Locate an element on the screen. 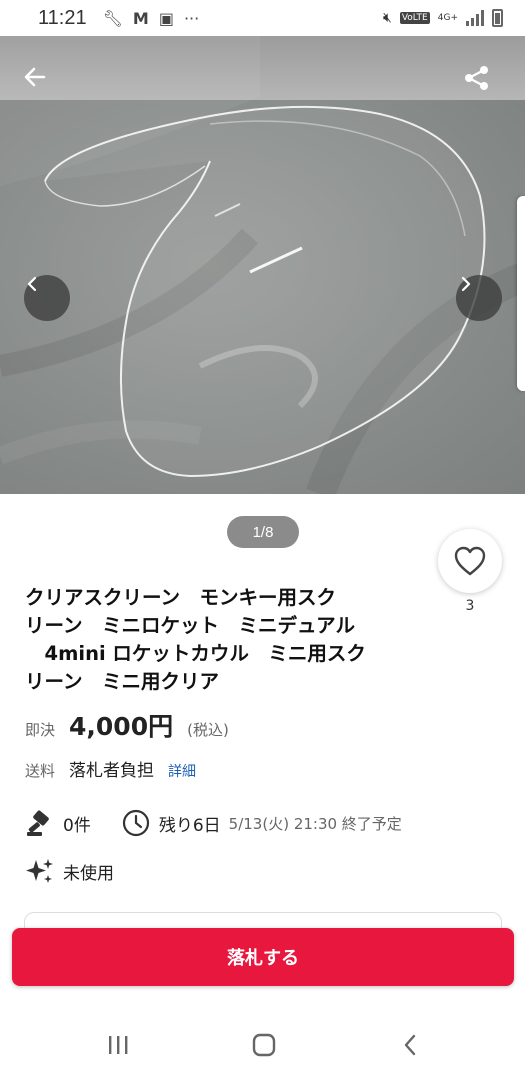  time-left: 残り6日 is located at coordinates (189, 825).